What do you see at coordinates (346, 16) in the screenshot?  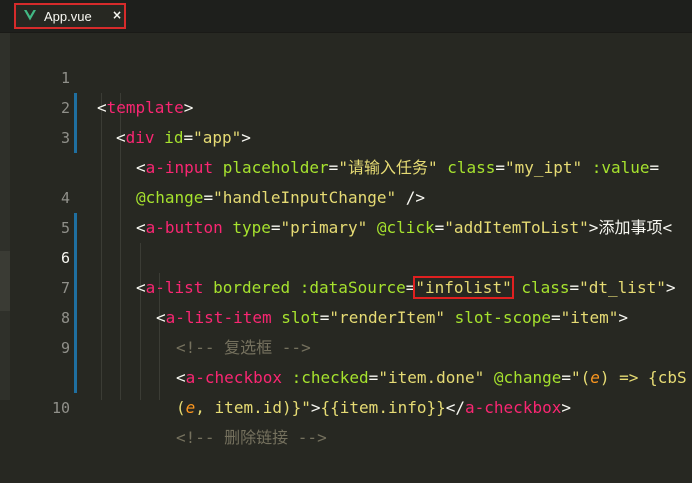 I see `tab-bar: App.vue ×` at bounding box center [346, 16].